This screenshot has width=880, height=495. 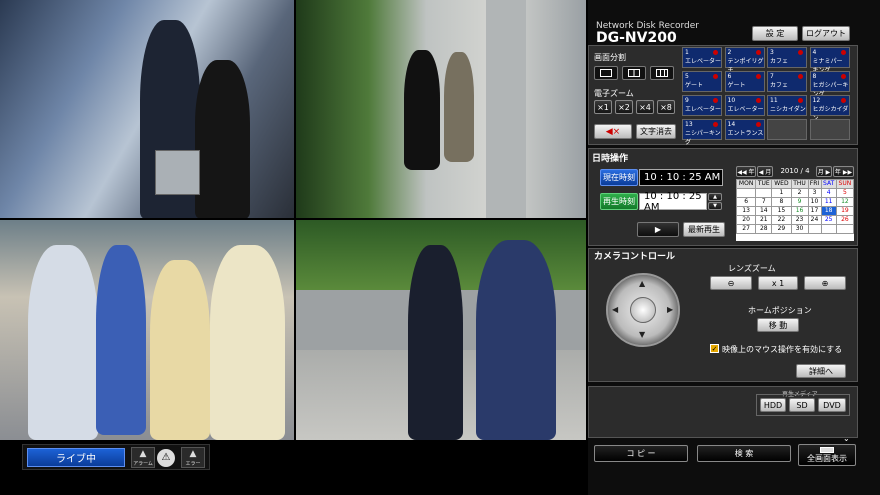 I want to click on expand-chevron-icon: ⌄, so click(x=846, y=438).